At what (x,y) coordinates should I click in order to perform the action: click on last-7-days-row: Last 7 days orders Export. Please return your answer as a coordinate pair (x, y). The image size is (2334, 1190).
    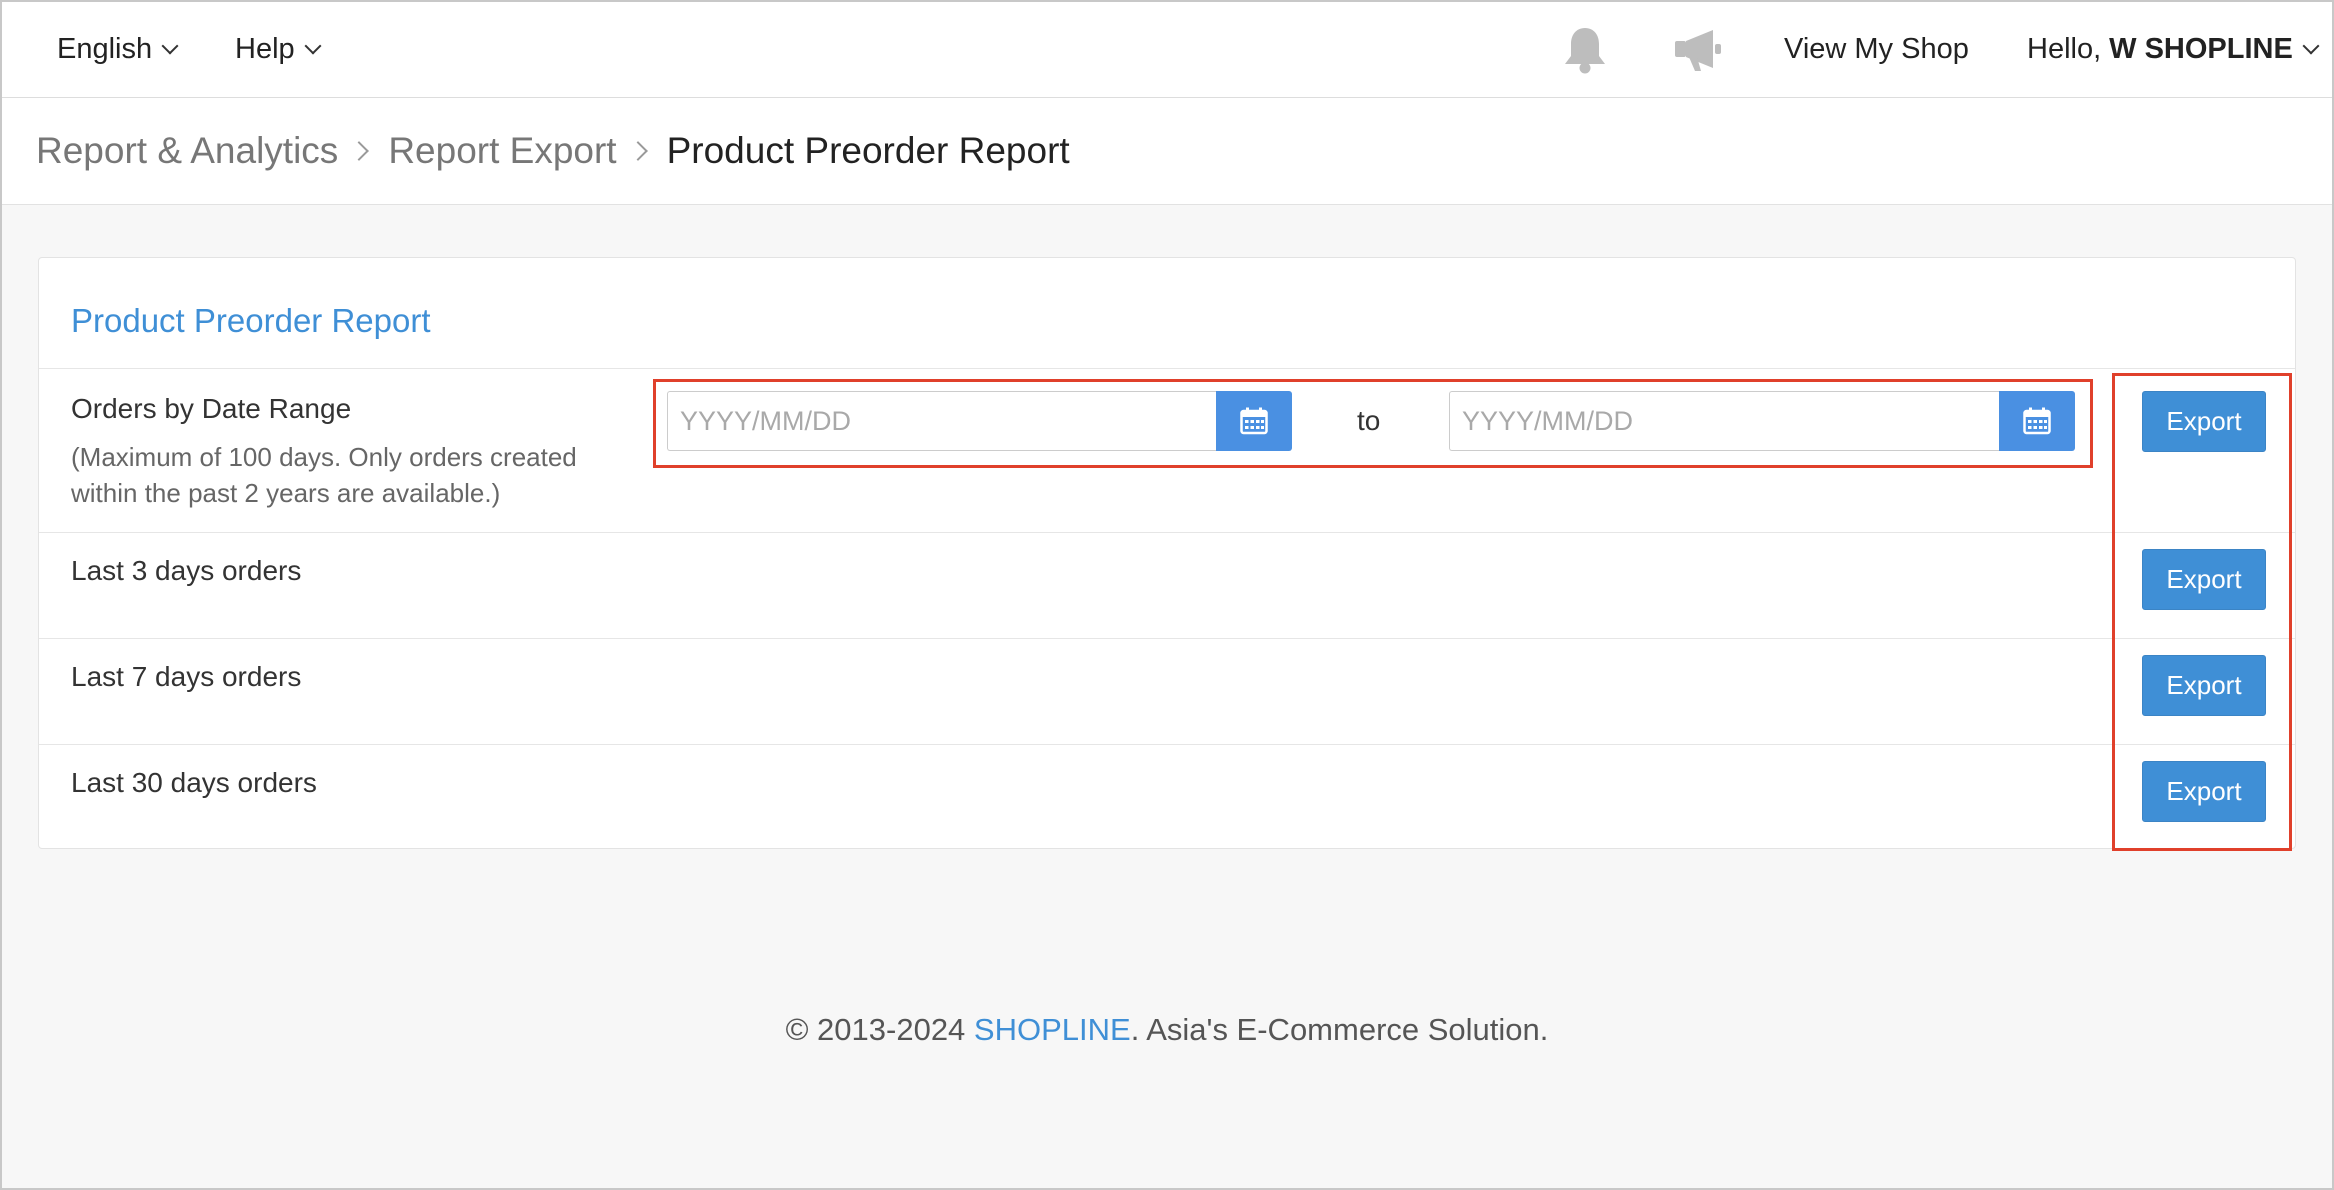
    Looking at the image, I should click on (1167, 691).